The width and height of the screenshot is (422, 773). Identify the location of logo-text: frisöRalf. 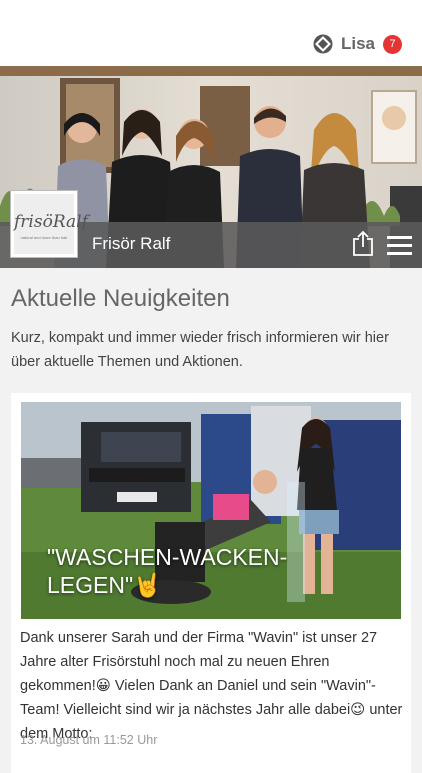
(51, 222).